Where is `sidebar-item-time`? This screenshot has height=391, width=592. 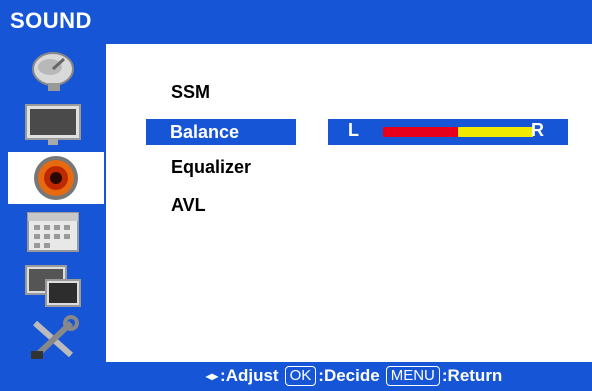
sidebar-item-time is located at coordinates (53, 232).